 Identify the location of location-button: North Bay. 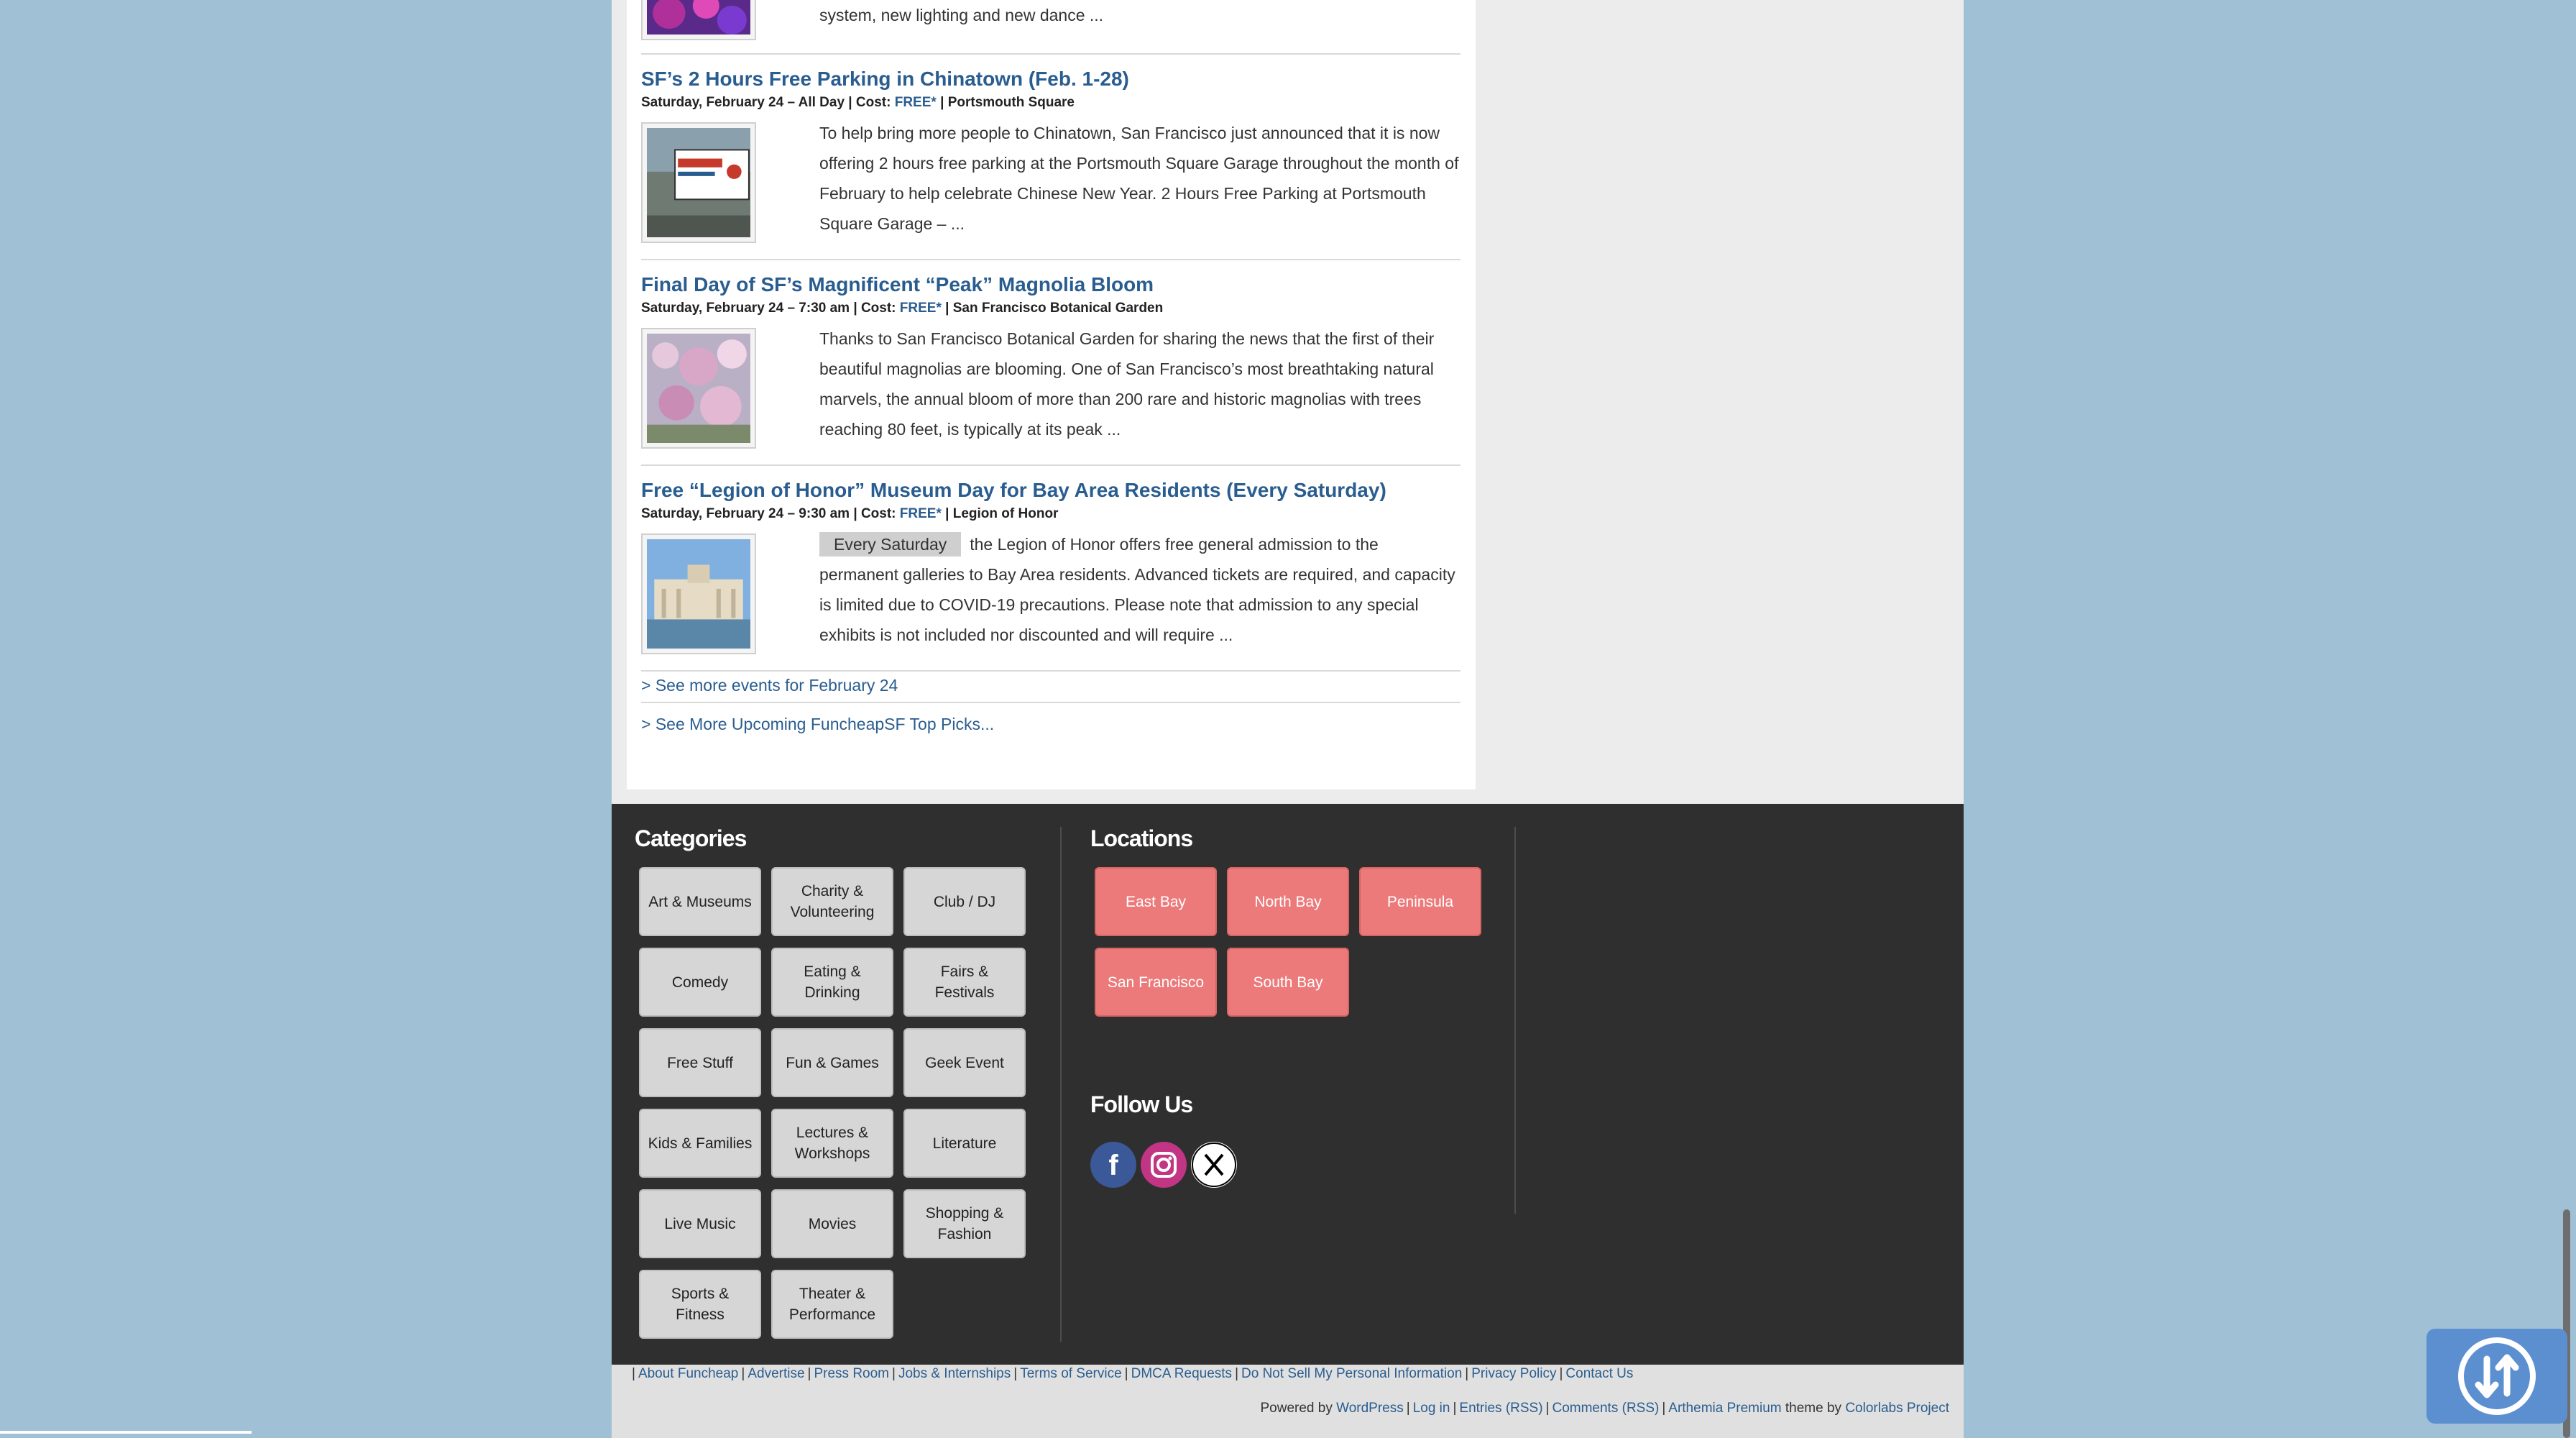
(1288, 901).